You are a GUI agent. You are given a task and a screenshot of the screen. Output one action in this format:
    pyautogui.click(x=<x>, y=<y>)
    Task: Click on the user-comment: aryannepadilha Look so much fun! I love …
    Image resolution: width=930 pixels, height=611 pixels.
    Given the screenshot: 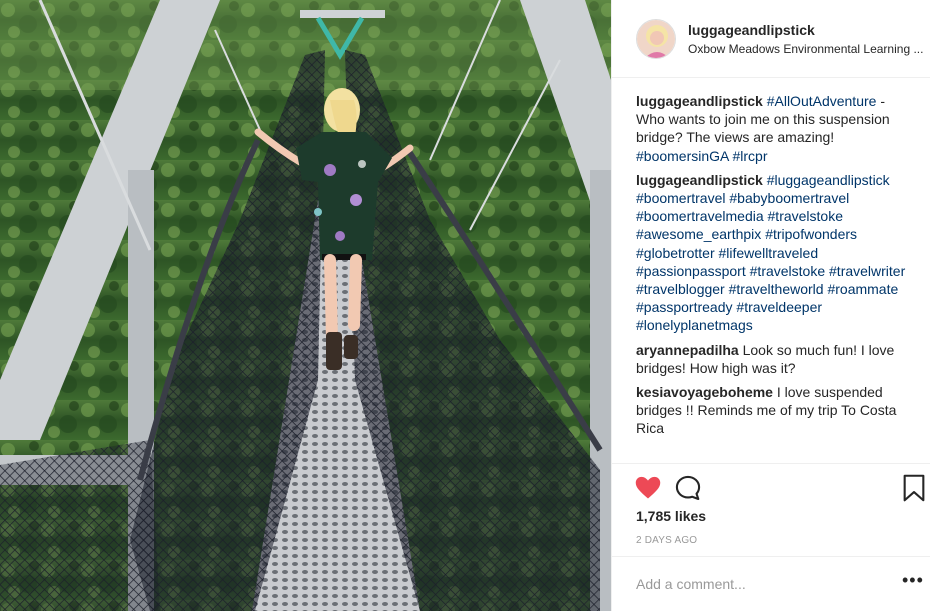 What is the action you would take?
    pyautogui.click(x=776, y=359)
    